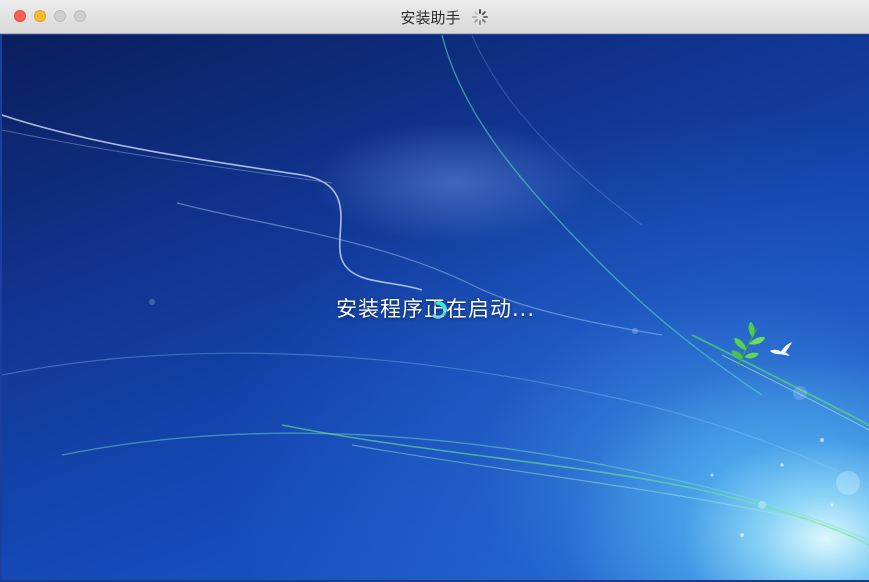 This screenshot has width=869, height=582. I want to click on title-group: 安装助手, so click(434, 17).